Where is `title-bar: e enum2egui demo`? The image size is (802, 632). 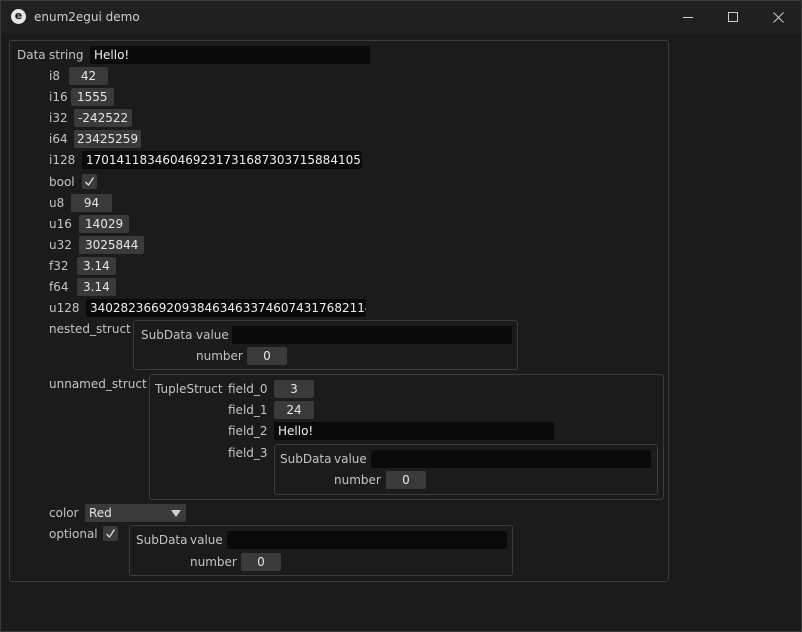
title-bar: e enum2egui demo is located at coordinates (401, 17).